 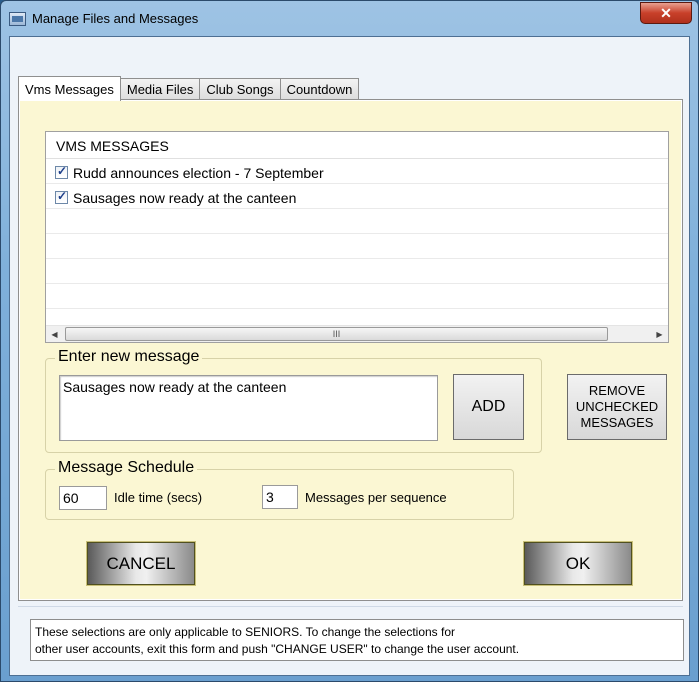 I want to click on new-message-input: Sausages now ready at the canteen, so click(x=248, y=408).